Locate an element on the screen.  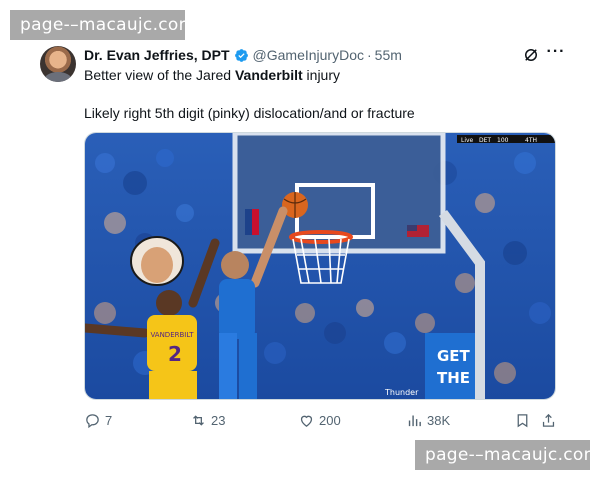
views-button: 38K is located at coordinates (428, 420).